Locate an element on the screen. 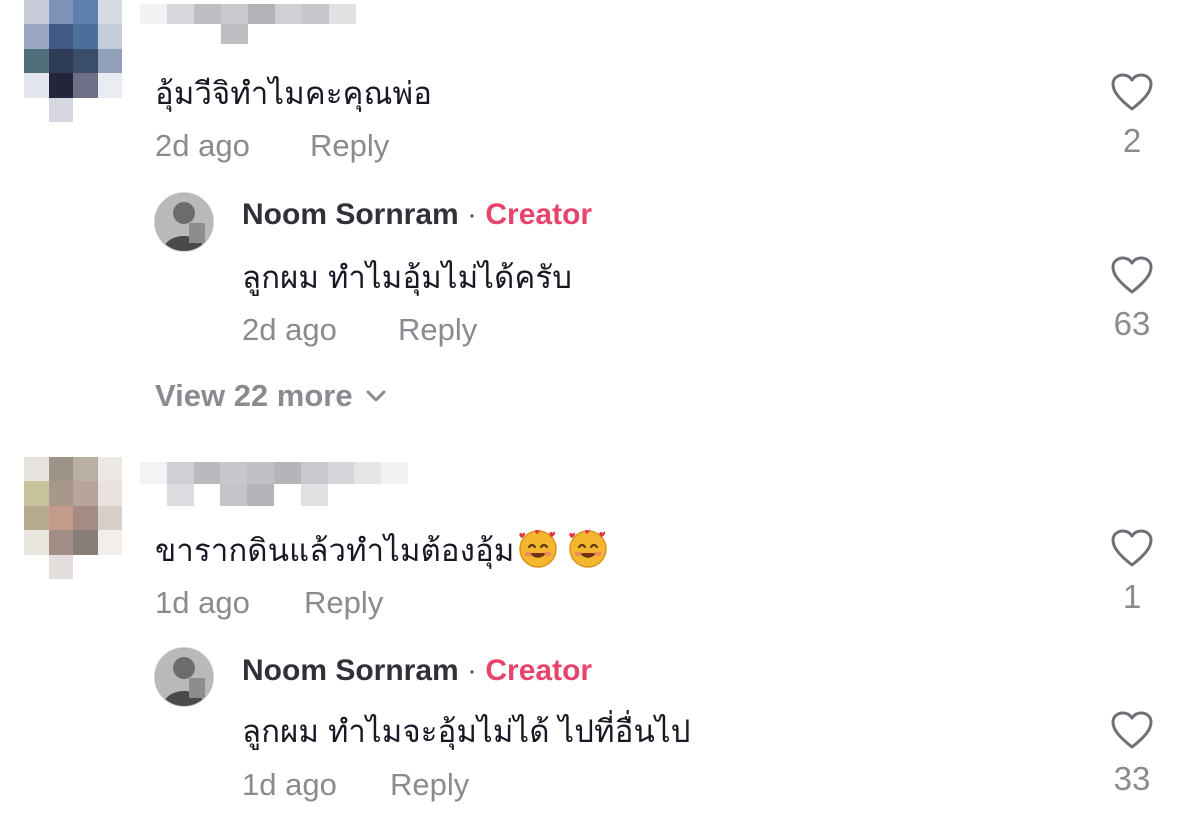 The height and width of the screenshot is (835, 1200). view-more-label: View 22 more is located at coordinates (254, 395).